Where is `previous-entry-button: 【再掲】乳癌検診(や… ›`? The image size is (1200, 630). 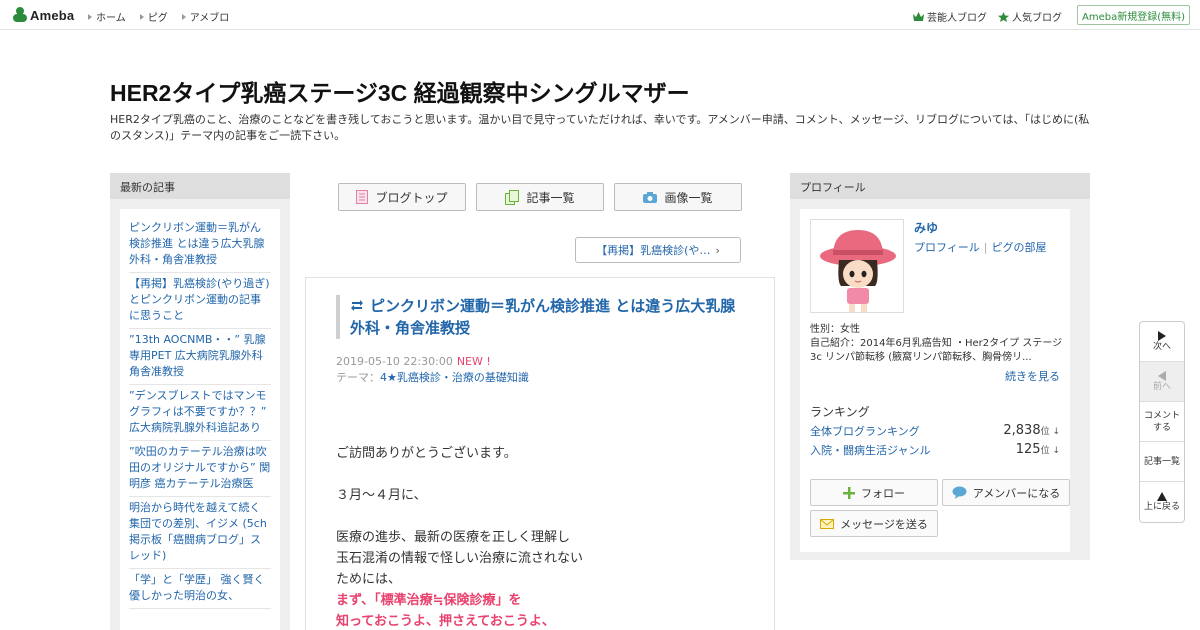
previous-entry-button: 【再掲】乳癌検診(や… › is located at coordinates (658, 250).